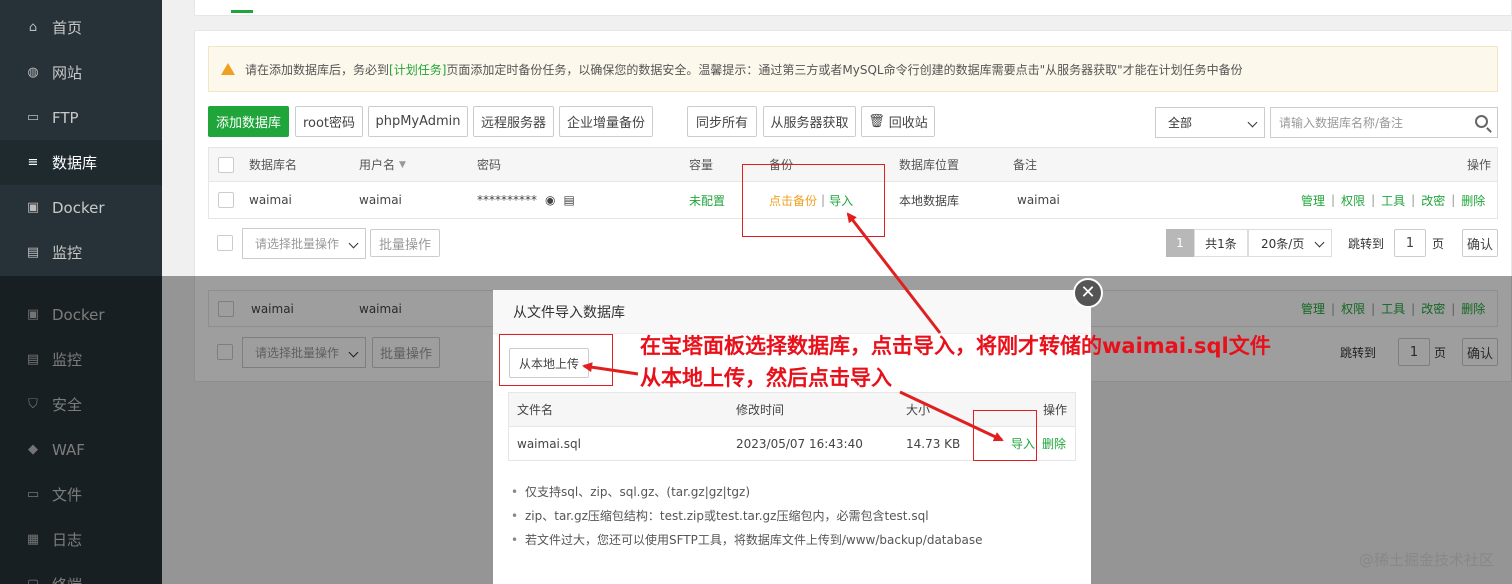 The image size is (1512, 584). What do you see at coordinates (951, 416) in the screenshot?
I see `arrow-to-dialog-import` at bounding box center [951, 416].